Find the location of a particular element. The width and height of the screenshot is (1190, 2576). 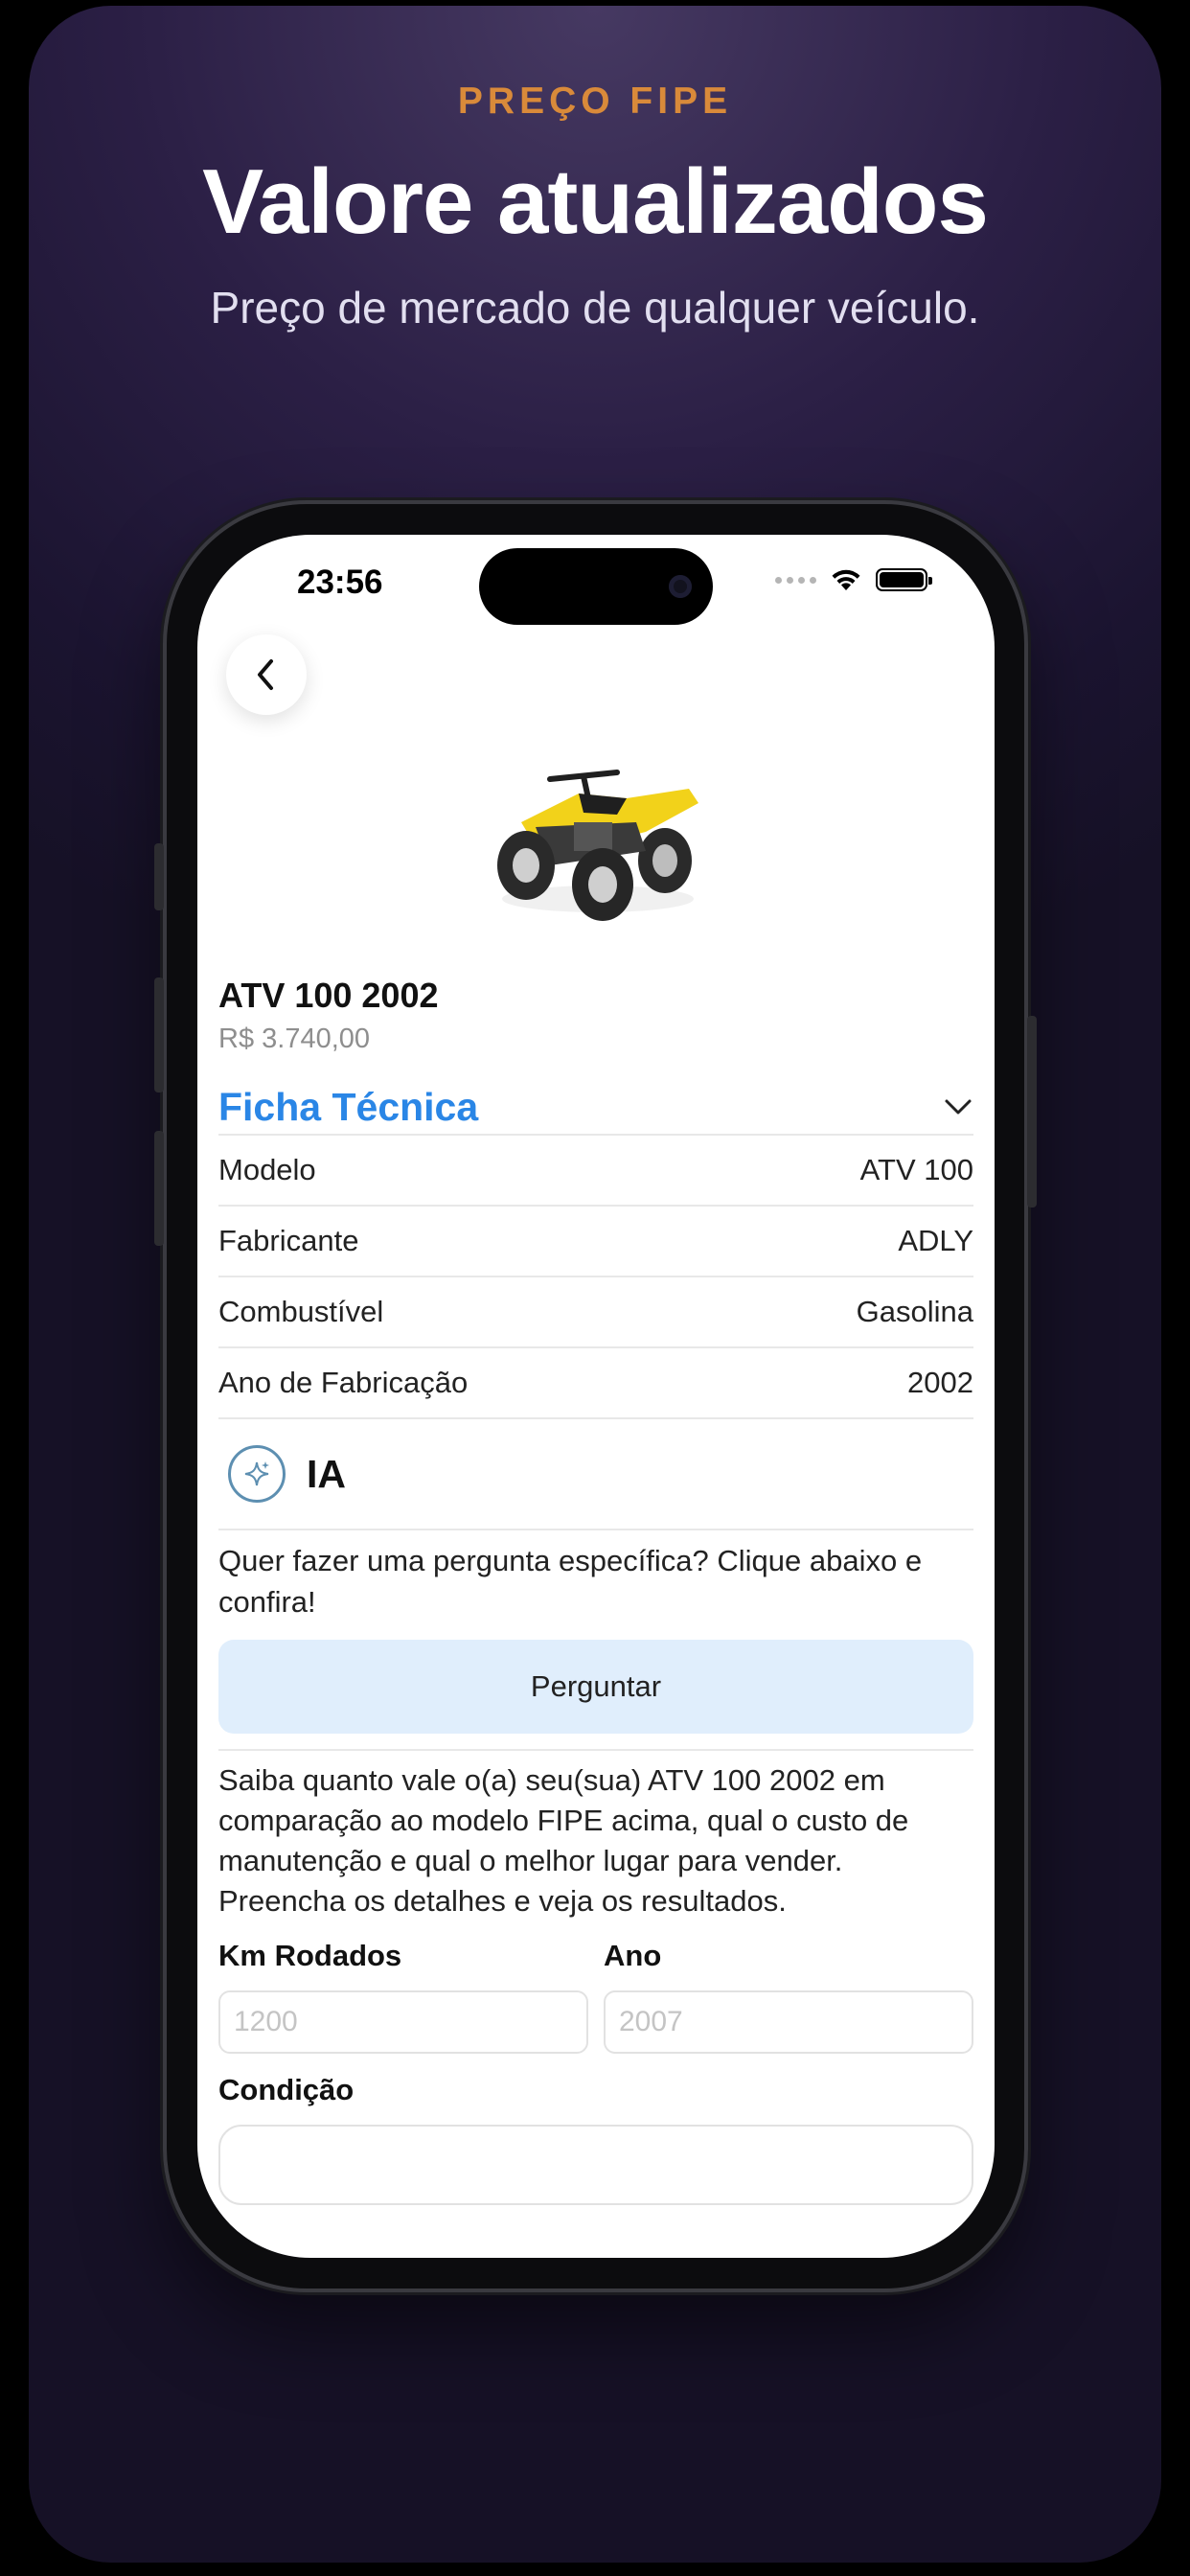

spec-label: Fabricante is located at coordinates (288, 1240).